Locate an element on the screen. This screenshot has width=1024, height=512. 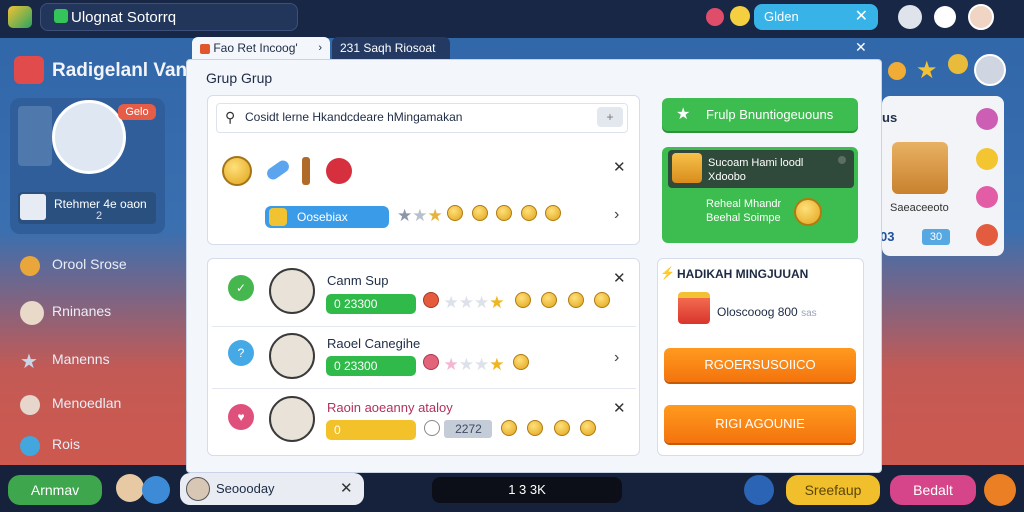
action-button-2: Bedalt is located at coordinates (933, 490).